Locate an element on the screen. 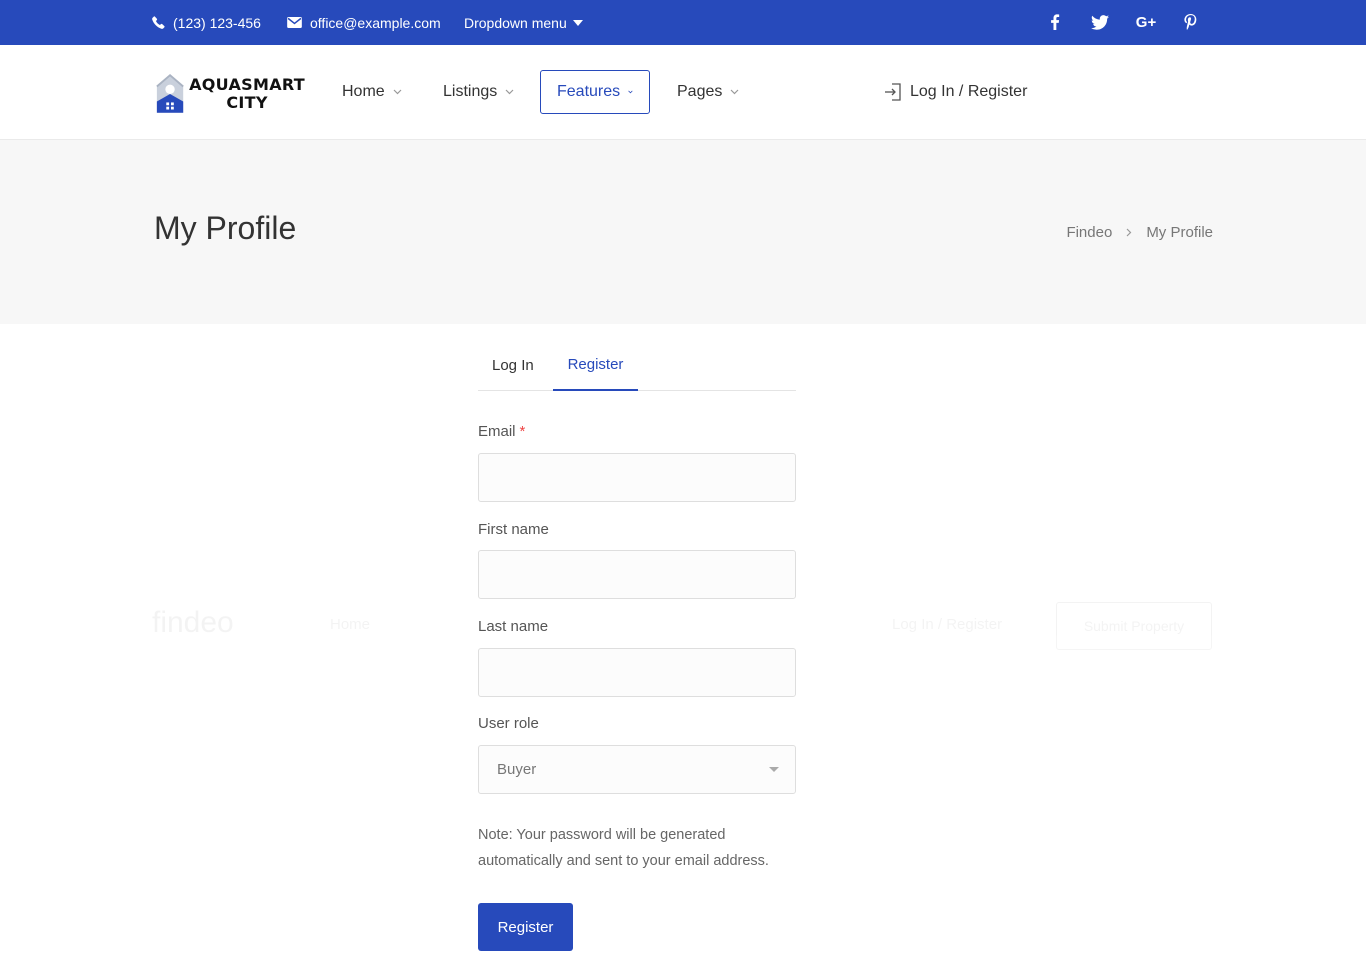  ghost-login: Log In / Register is located at coordinates (947, 624).